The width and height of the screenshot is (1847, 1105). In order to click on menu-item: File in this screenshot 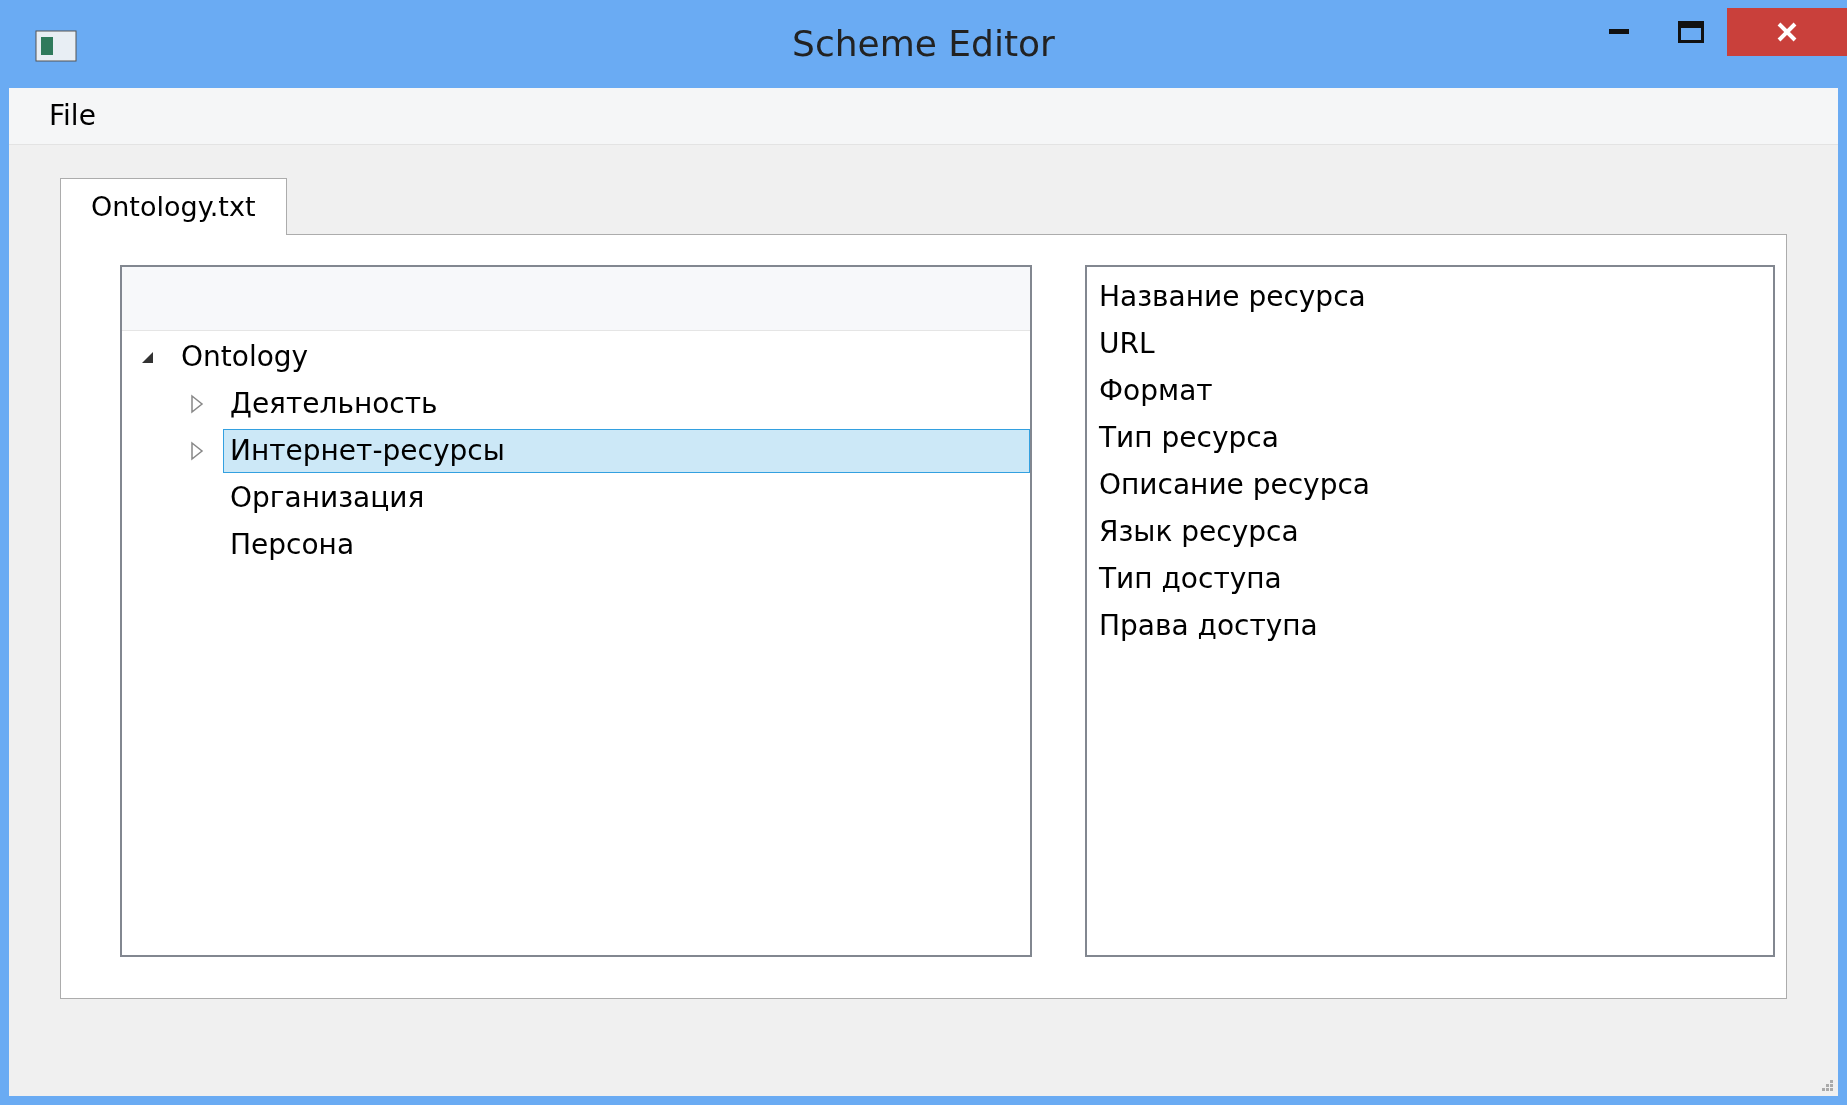, I will do `click(72, 116)`.